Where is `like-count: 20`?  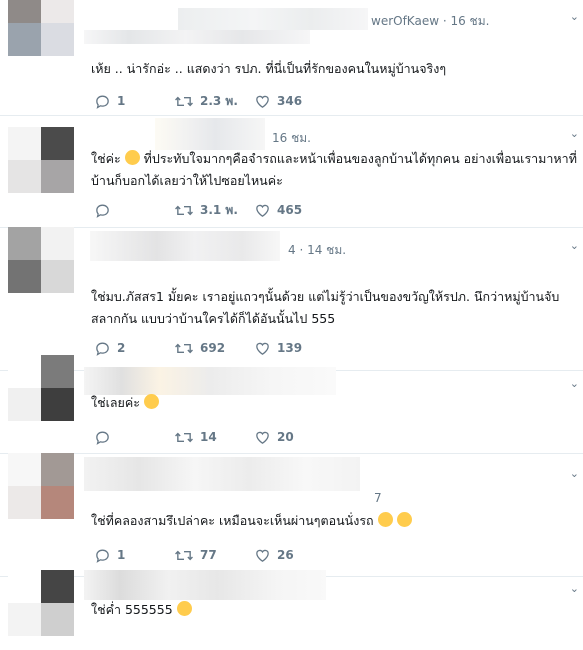
like-count: 20 is located at coordinates (285, 437).